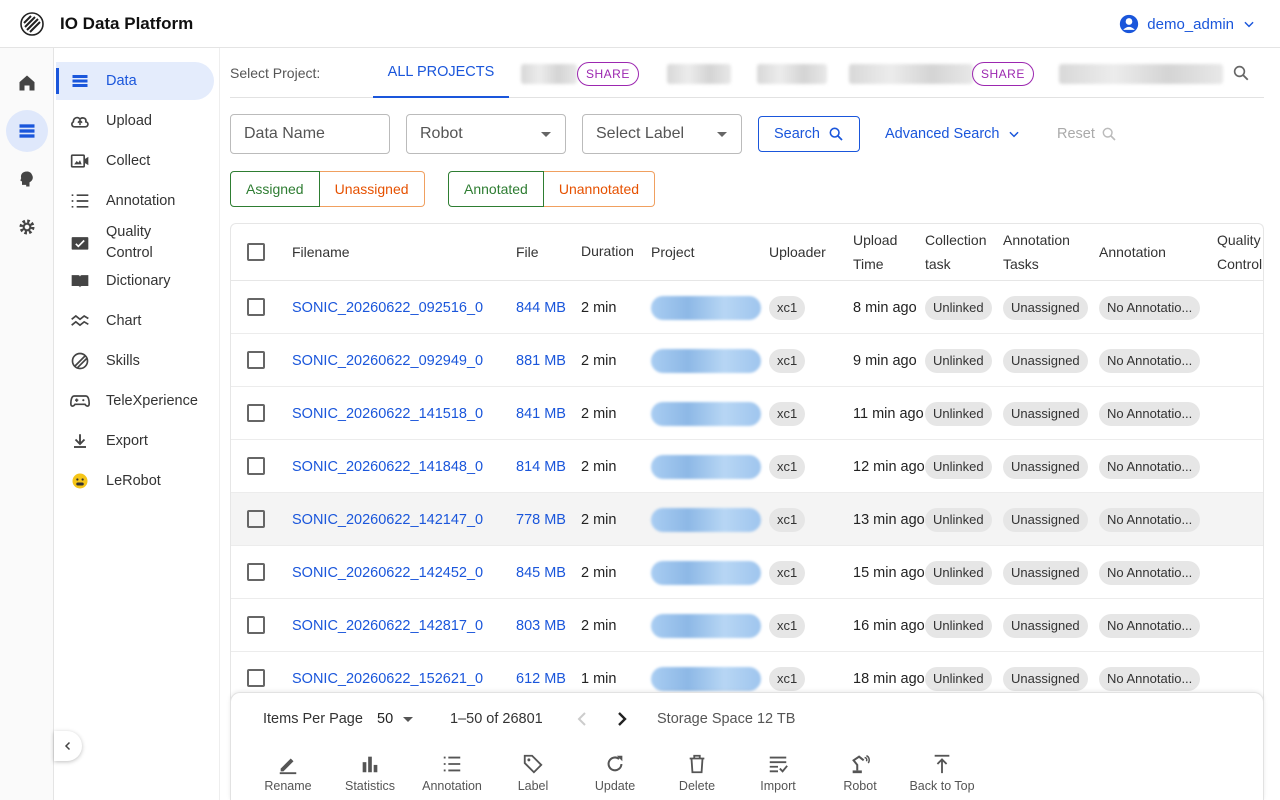 Image resolution: width=1280 pixels, height=800 pixels. Describe the element at coordinates (135, 161) in the screenshot. I see `sidebar-item-collect: Collect` at that location.